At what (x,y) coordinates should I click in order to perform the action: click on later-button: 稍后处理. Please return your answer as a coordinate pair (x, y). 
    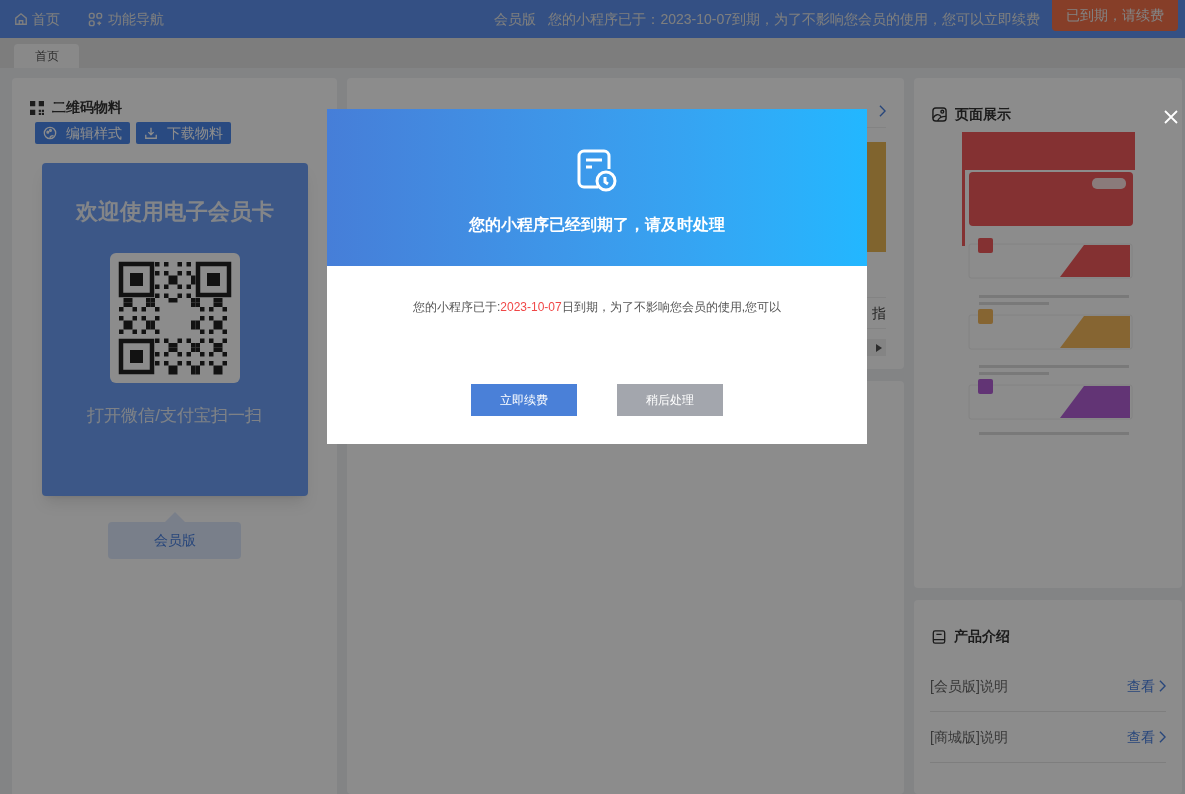
    Looking at the image, I should click on (670, 400).